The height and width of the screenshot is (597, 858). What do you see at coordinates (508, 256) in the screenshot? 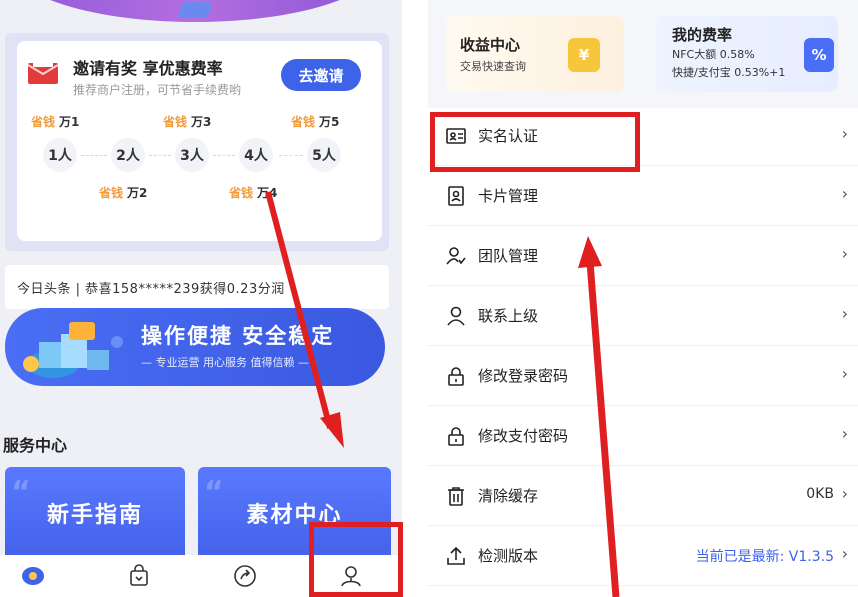
I see `menu-label: 团队管理` at bounding box center [508, 256].